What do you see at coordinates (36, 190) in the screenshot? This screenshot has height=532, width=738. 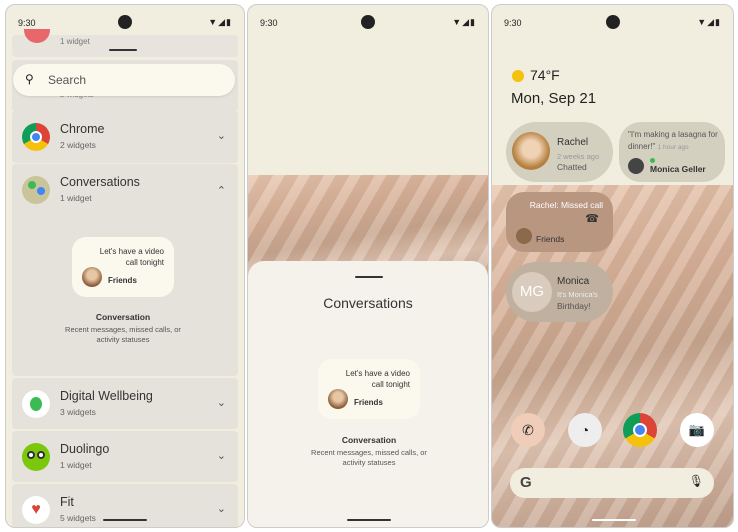 I see `conversations-icon` at bounding box center [36, 190].